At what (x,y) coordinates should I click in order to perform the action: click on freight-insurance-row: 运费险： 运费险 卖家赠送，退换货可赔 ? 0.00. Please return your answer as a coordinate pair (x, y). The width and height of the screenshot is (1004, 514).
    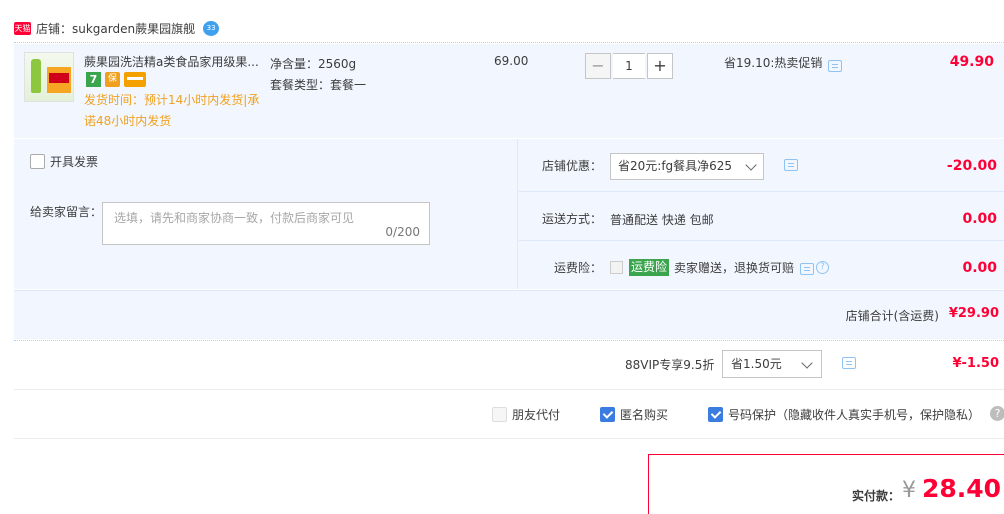
    Looking at the image, I should click on (761, 265).